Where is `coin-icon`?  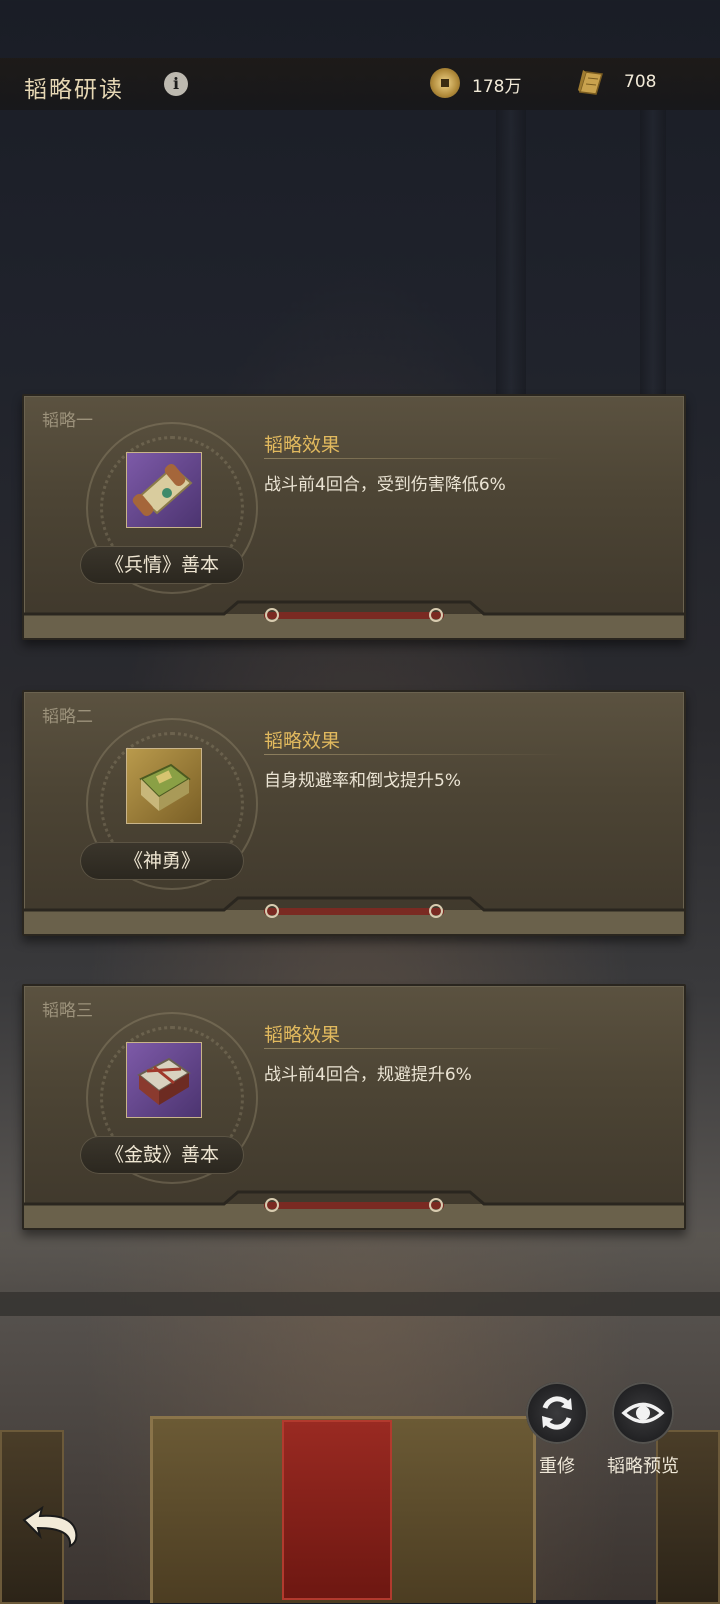
coin-icon is located at coordinates (445, 83).